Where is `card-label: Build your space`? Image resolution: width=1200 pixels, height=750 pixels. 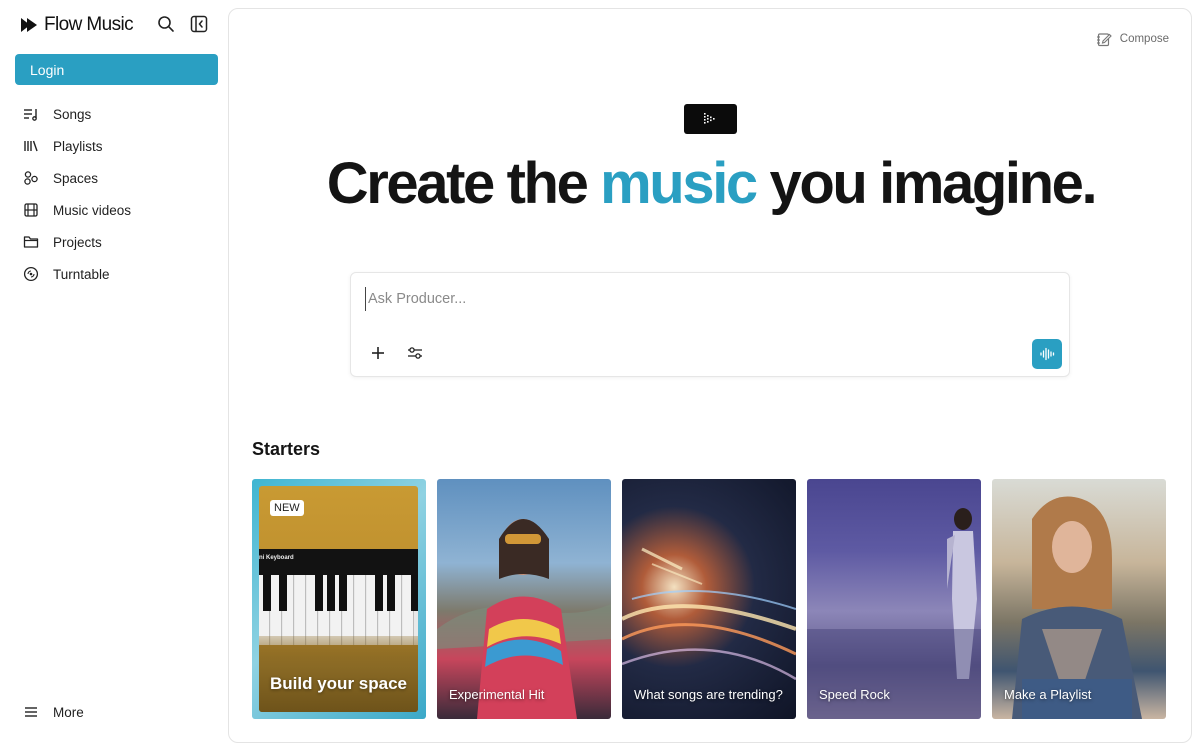
card-label: Build your space is located at coordinates (338, 683).